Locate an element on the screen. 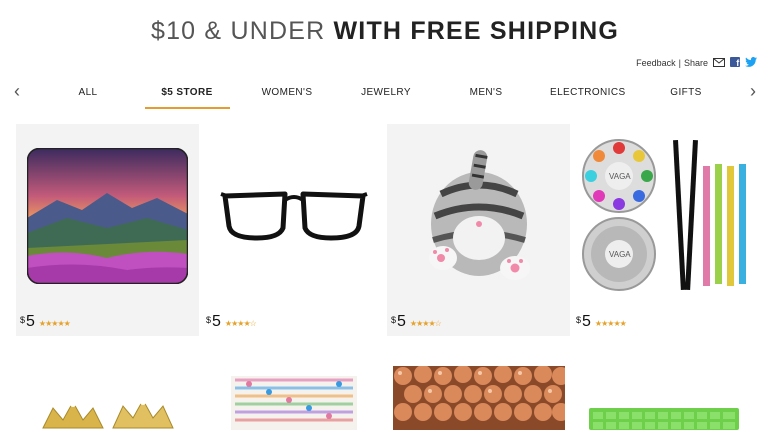 The height and width of the screenshot is (430, 770). tab-5-store: $5 STORE is located at coordinates (187, 92).